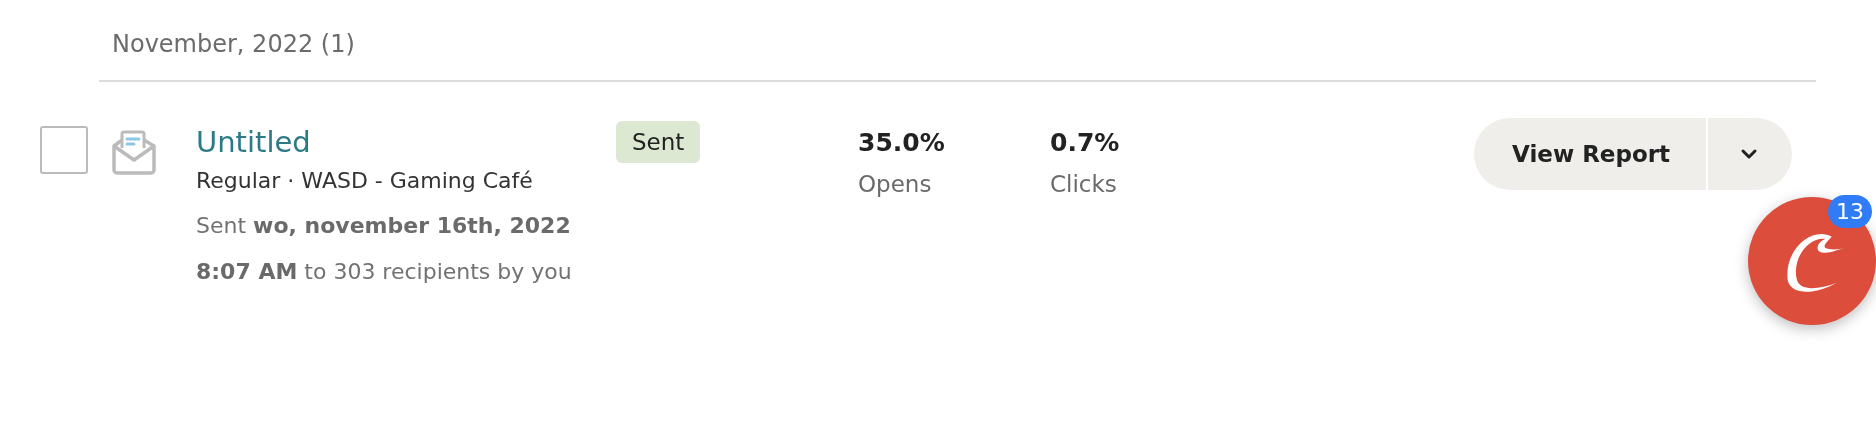 This screenshot has height=438, width=1876. Describe the element at coordinates (895, 184) in the screenshot. I see `stat-label: Opens` at that location.